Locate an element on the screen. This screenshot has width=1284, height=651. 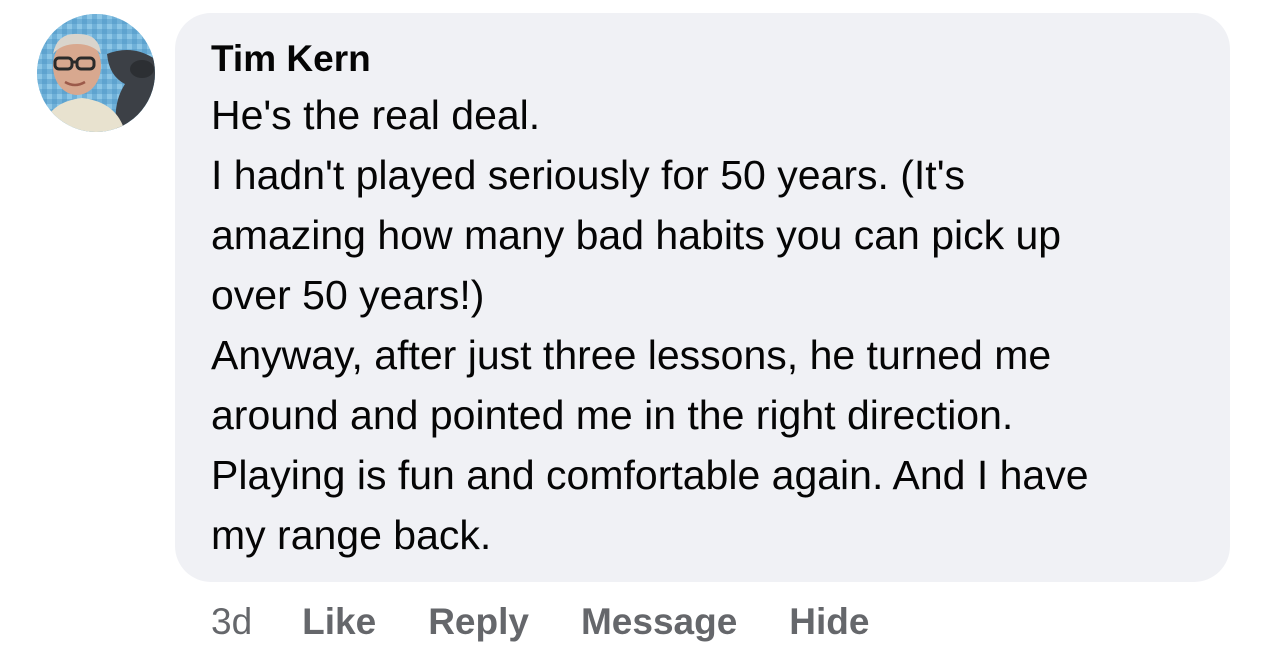
hide-button: Hide is located at coordinates (829, 622).